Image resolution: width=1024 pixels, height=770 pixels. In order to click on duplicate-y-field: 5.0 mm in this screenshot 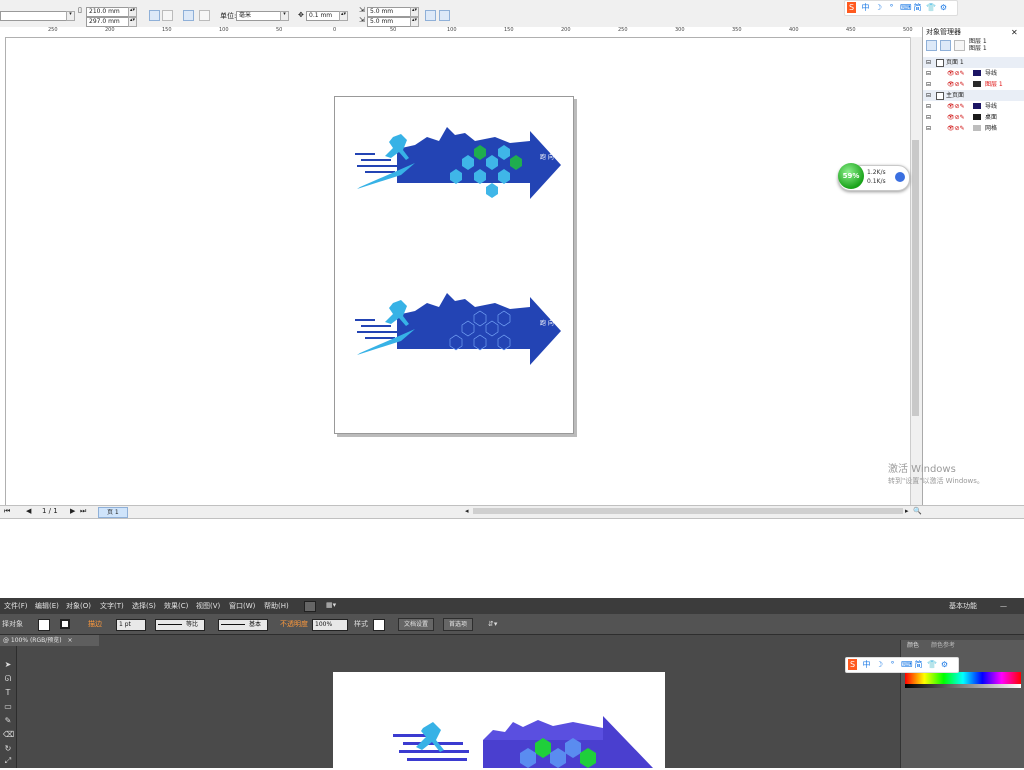, I will do `click(389, 22)`.